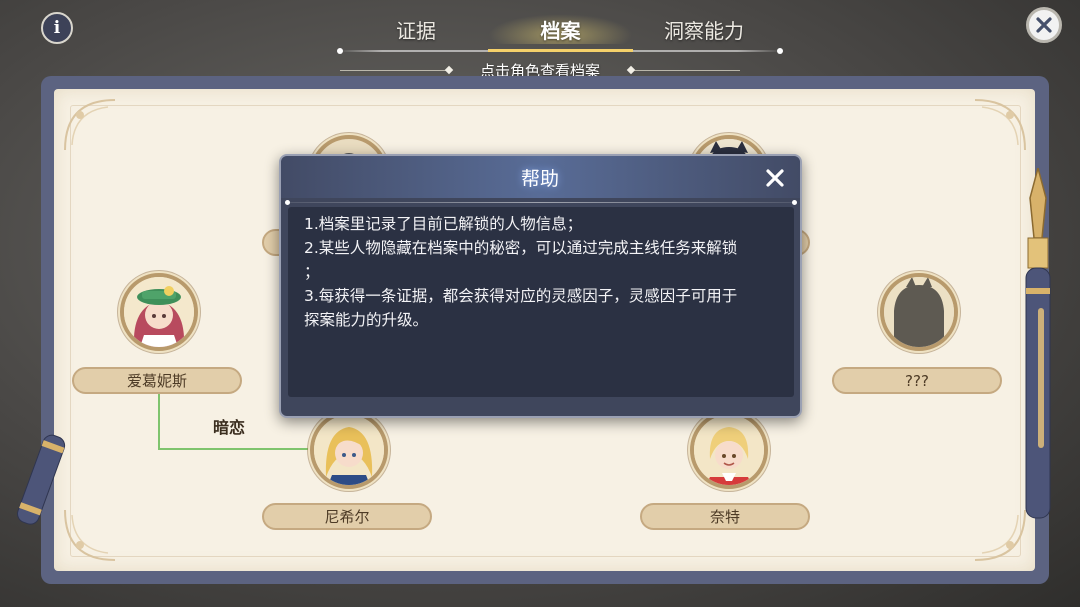  What do you see at coordinates (521, 248) in the screenshot?
I see `help-line: 2.某些人物隐藏在档案中的秘密，可以通过完成主线任务来解锁` at bounding box center [521, 248].